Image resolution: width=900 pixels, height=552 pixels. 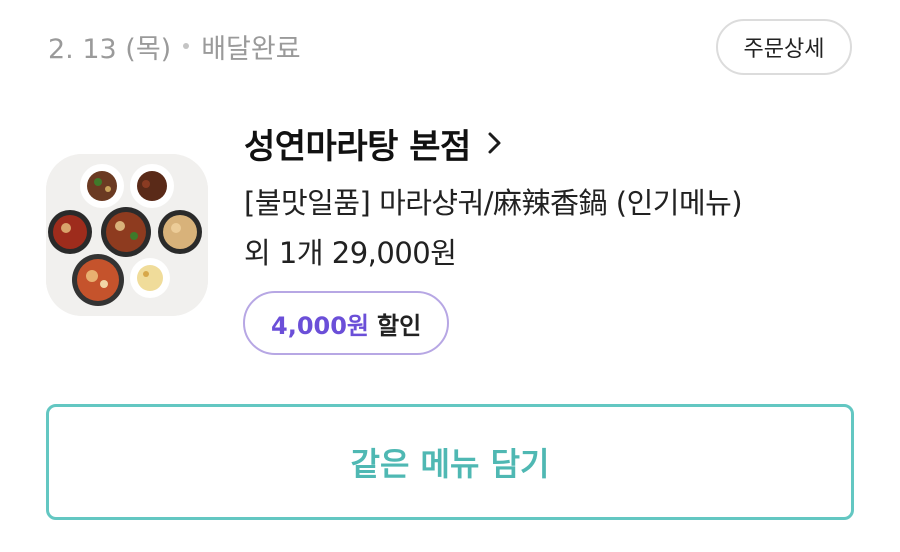 What do you see at coordinates (399, 325) in the screenshot?
I see `discount-label: 할인` at bounding box center [399, 325].